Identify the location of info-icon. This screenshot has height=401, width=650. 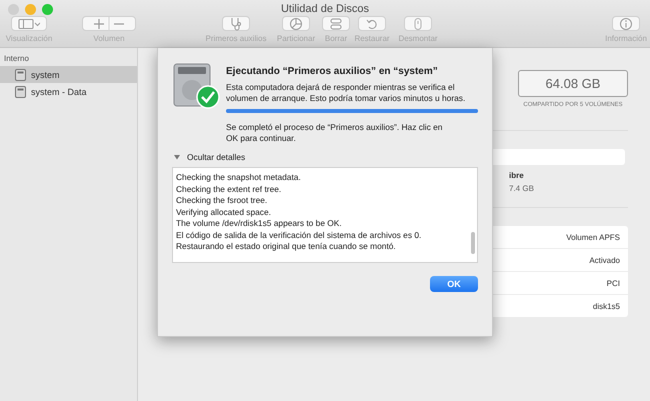
(626, 23).